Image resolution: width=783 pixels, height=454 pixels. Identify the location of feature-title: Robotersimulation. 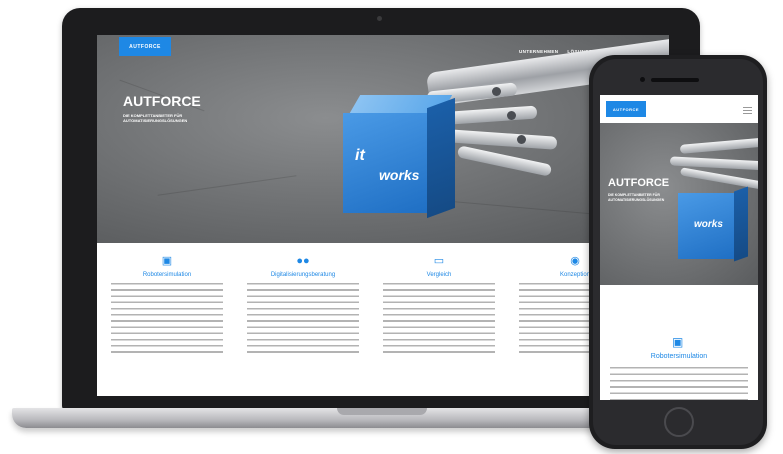
(167, 275).